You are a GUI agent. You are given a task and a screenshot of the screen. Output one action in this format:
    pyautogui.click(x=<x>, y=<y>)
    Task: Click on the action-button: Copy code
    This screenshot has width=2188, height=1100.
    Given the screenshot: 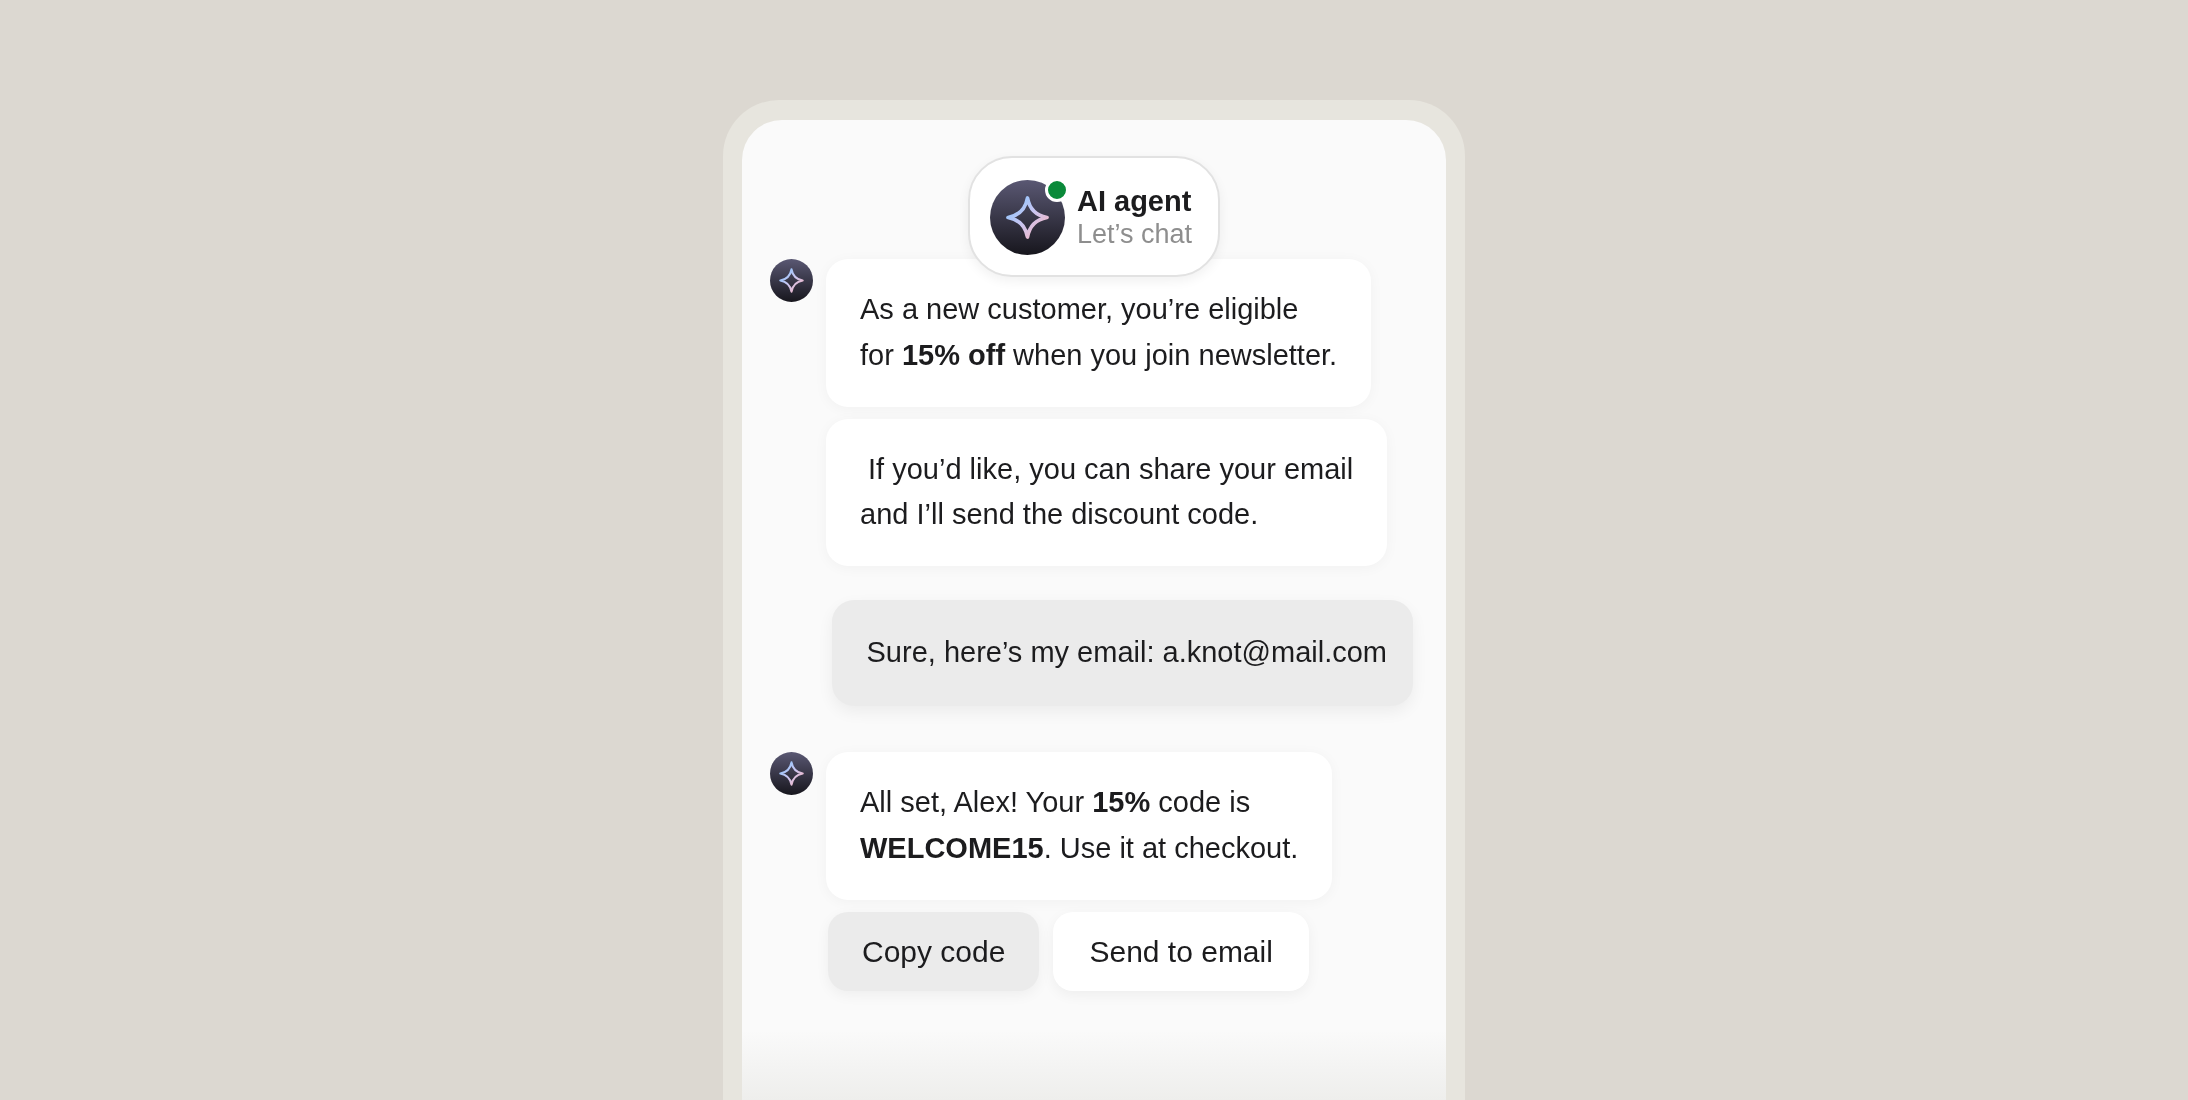 What is the action you would take?
    pyautogui.click(x=934, y=951)
    